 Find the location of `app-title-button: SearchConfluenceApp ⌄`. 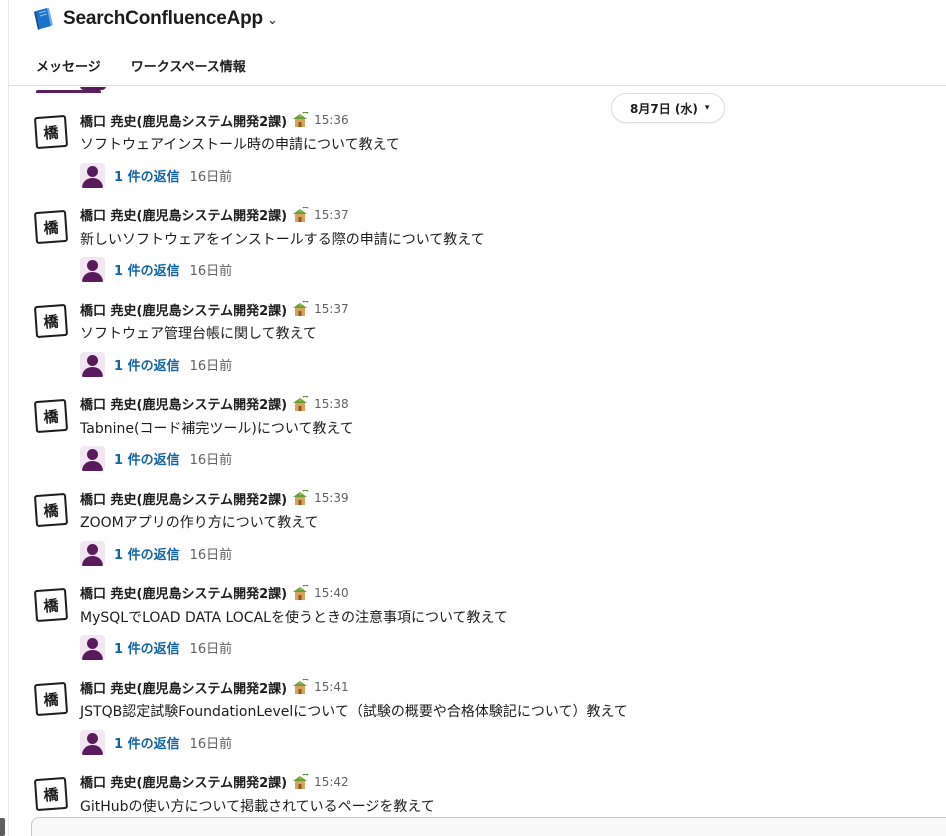

app-title-button: SearchConfluenceApp ⌄ is located at coordinates (155, 19).